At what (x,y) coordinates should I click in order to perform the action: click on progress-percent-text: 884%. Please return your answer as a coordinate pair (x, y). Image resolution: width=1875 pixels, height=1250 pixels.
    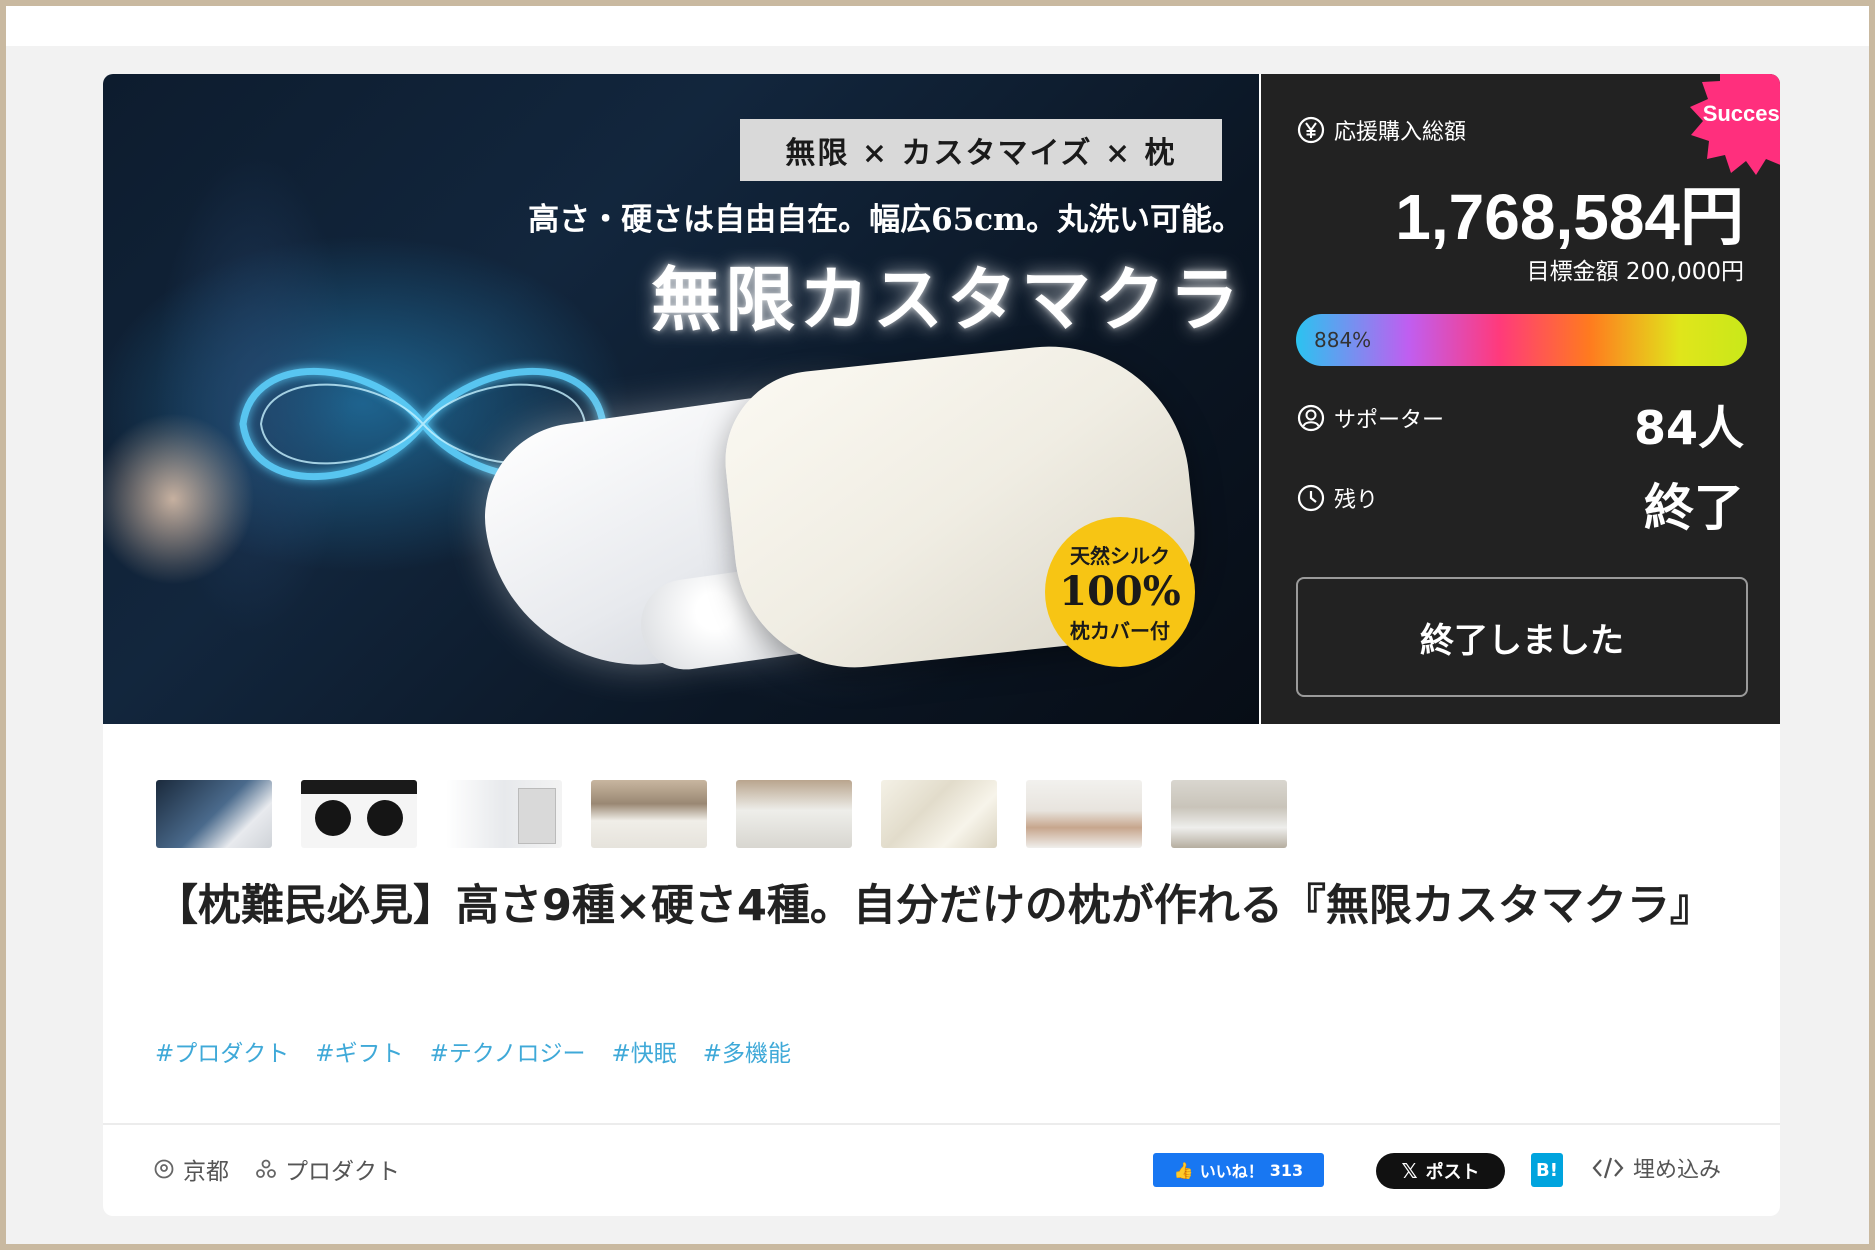
    Looking at the image, I should click on (1343, 340).